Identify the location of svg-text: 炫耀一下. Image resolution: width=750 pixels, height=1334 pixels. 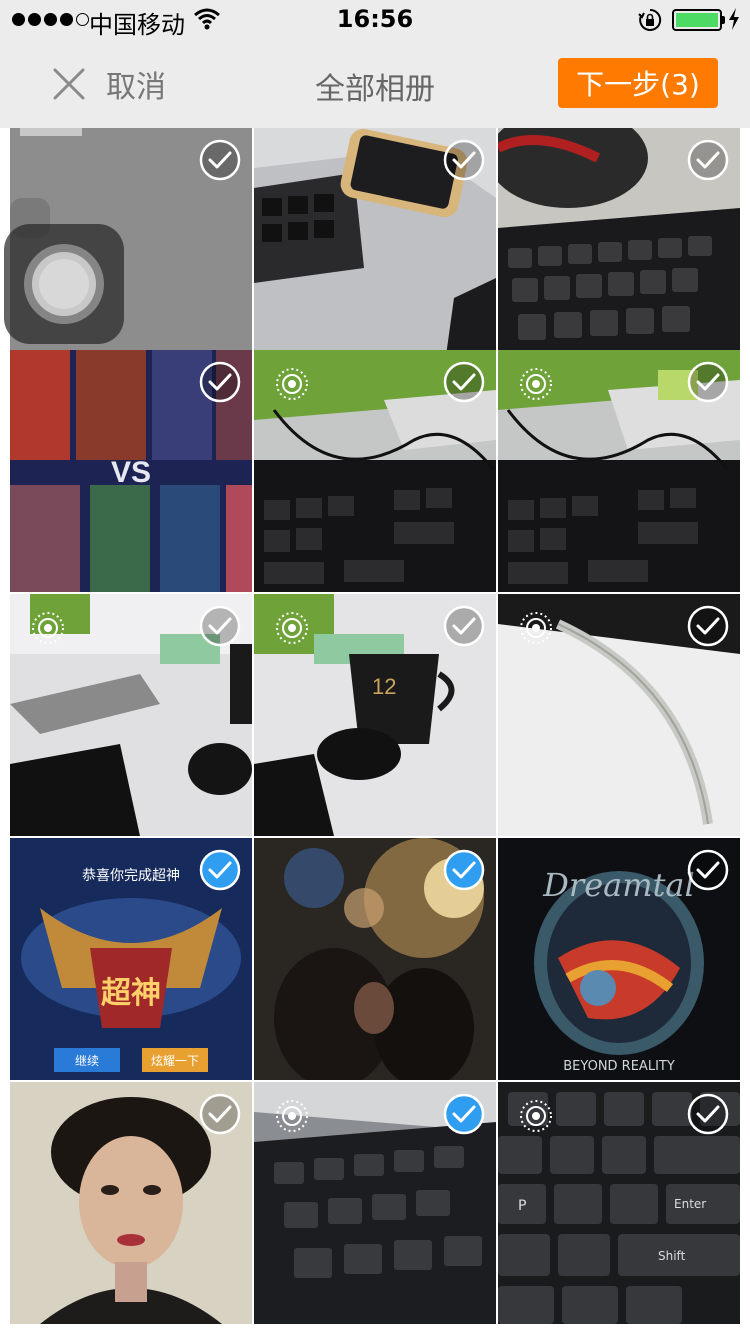
(175, 1060).